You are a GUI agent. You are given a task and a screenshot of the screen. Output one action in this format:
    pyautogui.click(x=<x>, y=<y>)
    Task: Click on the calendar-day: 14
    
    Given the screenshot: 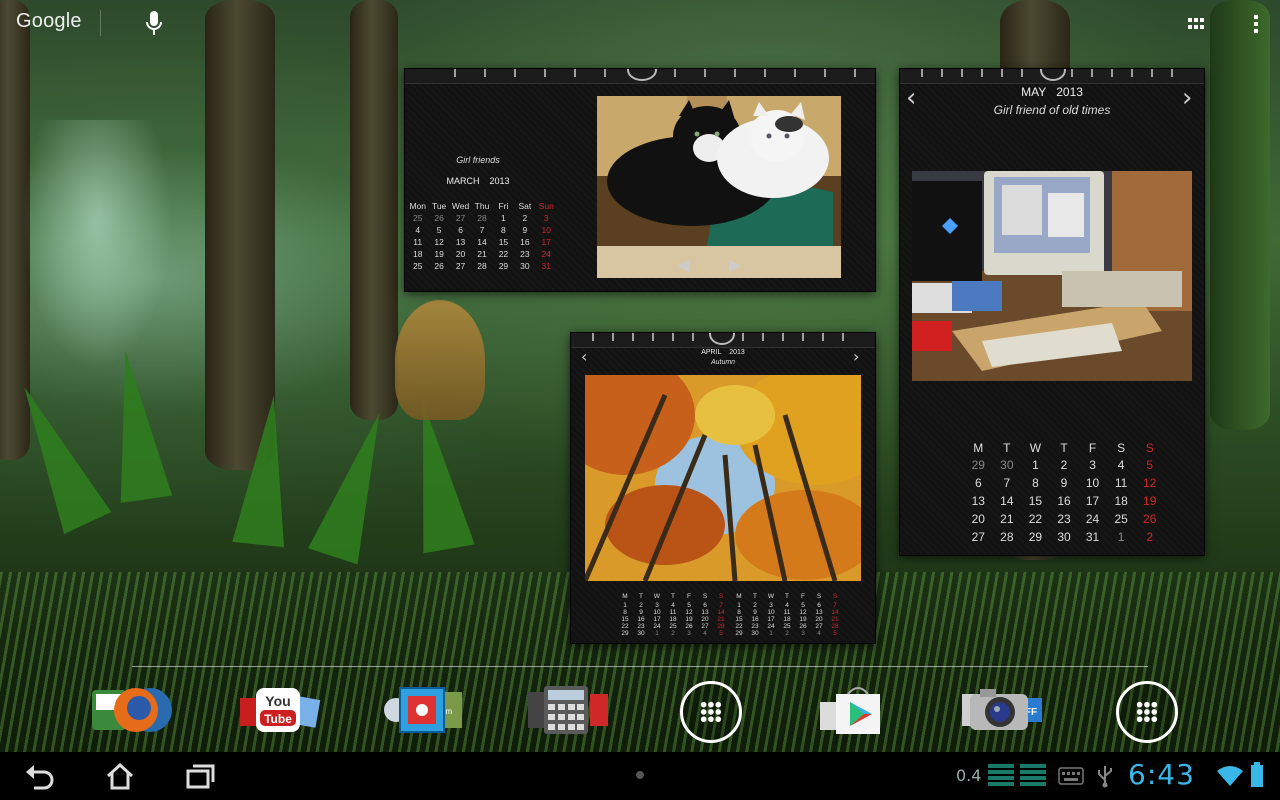 What is the action you would take?
    pyautogui.click(x=721, y=612)
    